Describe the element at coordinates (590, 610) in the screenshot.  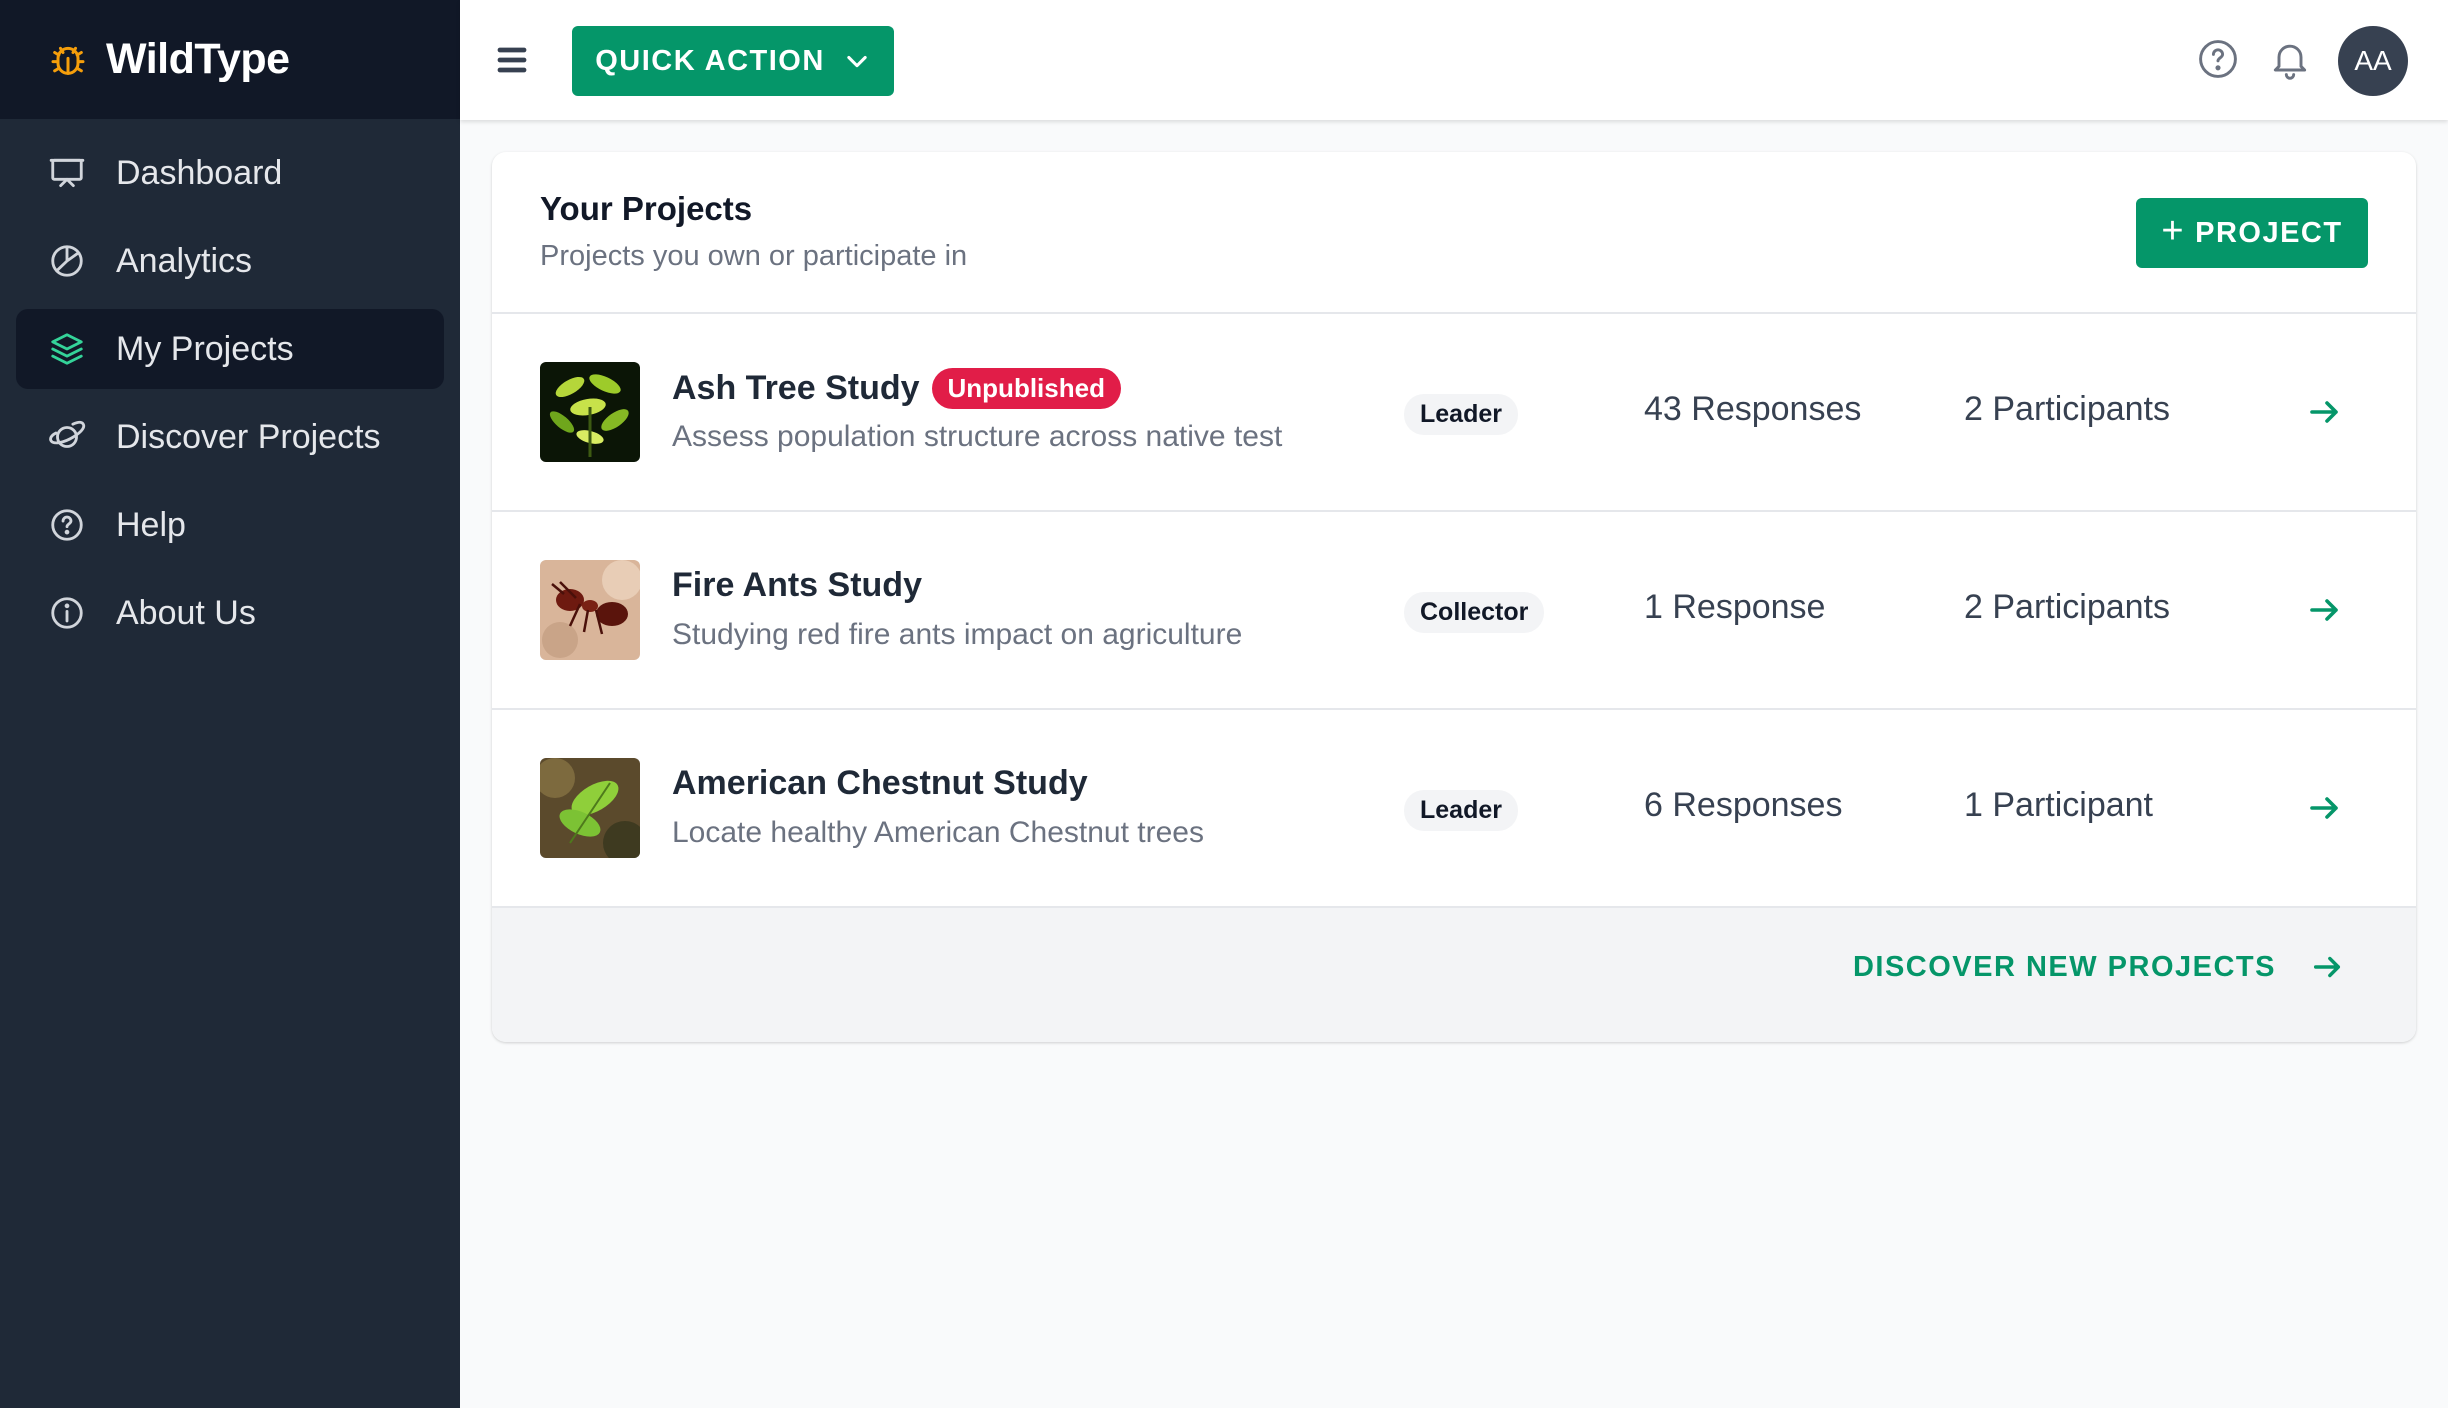
I see `ant-thumbnail` at that location.